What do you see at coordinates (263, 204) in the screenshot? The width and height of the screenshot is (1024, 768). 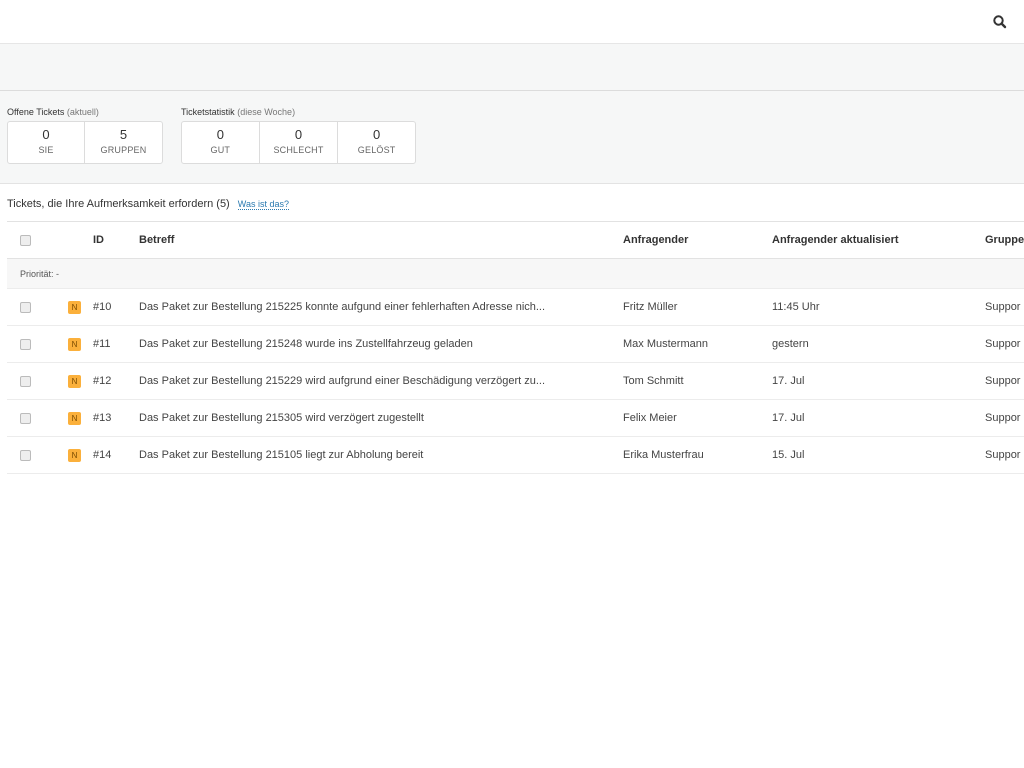 I see `what-is-this-link: Was ist das?` at bounding box center [263, 204].